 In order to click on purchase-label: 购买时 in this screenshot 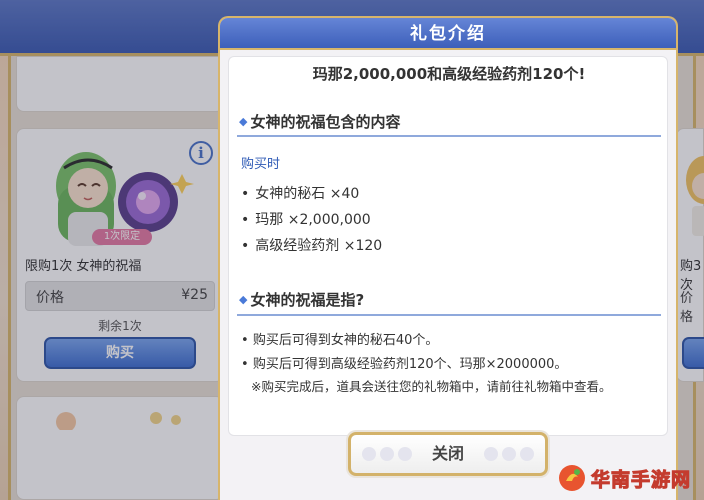, I will do `click(261, 164)`.